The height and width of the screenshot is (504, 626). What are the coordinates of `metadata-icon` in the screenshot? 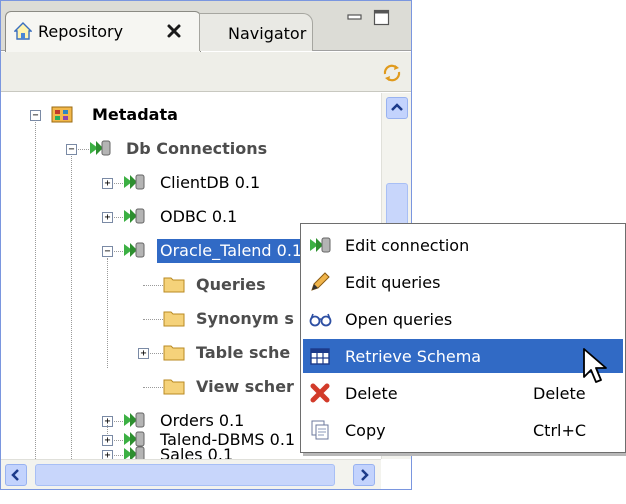 It's located at (62, 114).